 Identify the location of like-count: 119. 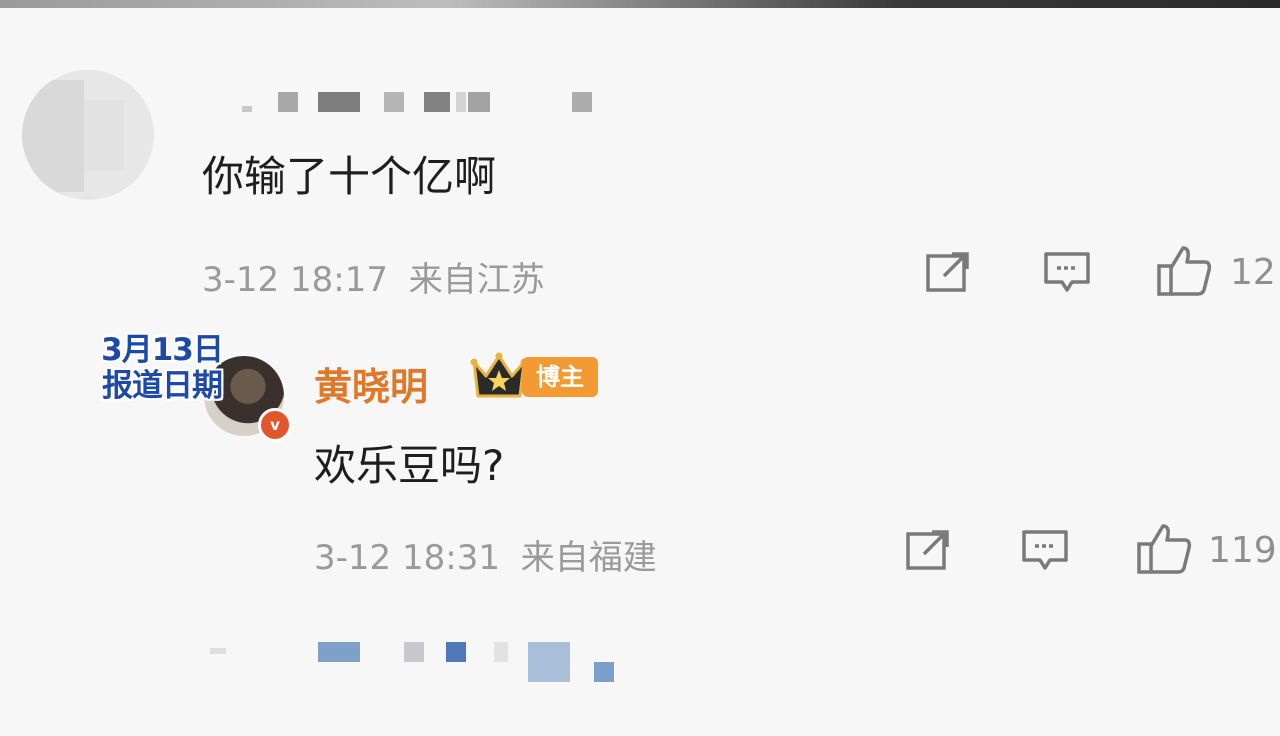
(1242, 550).